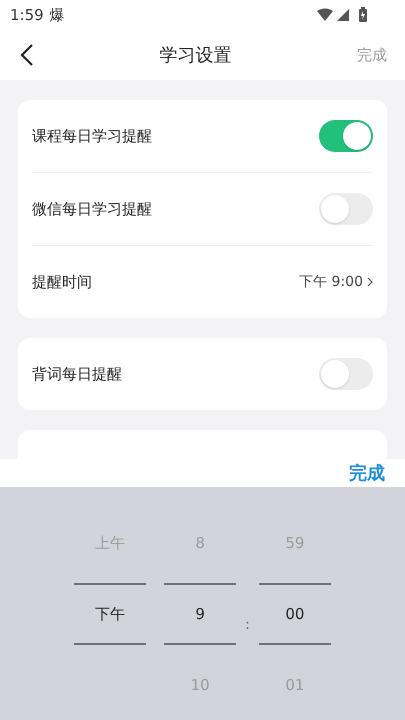  What do you see at coordinates (200, 543) in the screenshot?
I see `picker-option: 8` at bounding box center [200, 543].